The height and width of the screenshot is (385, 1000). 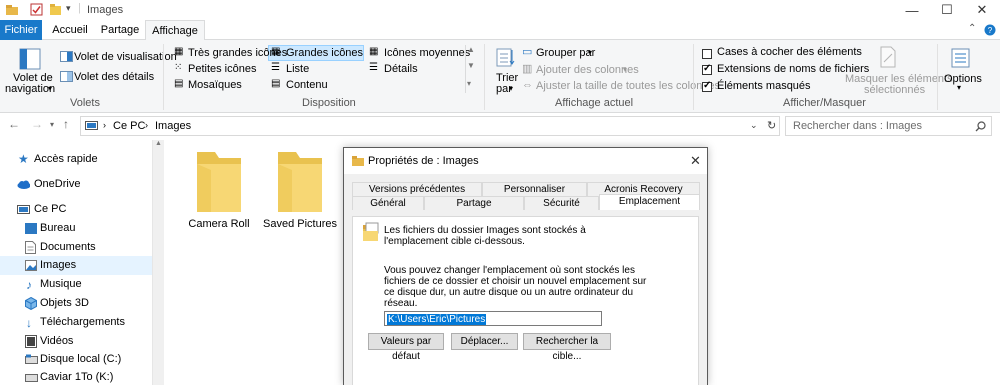 What do you see at coordinates (771, 125) in the screenshot?
I see `refresh-icon: ↻` at bounding box center [771, 125].